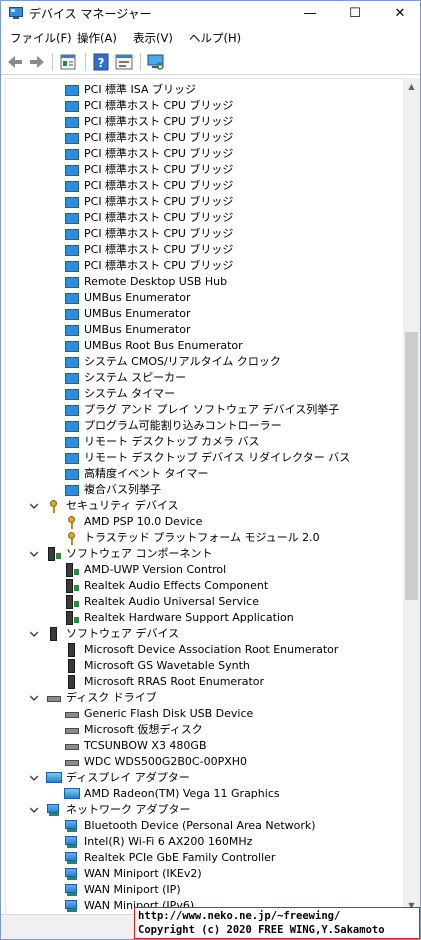  I want to click on tree-device-item: WDC WDS500G2B0C-00PXH0, so click(204, 762).